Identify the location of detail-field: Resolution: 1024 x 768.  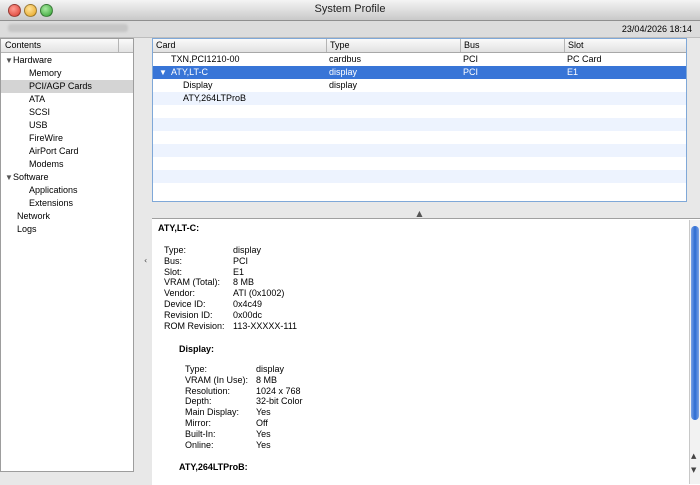
(335, 391).